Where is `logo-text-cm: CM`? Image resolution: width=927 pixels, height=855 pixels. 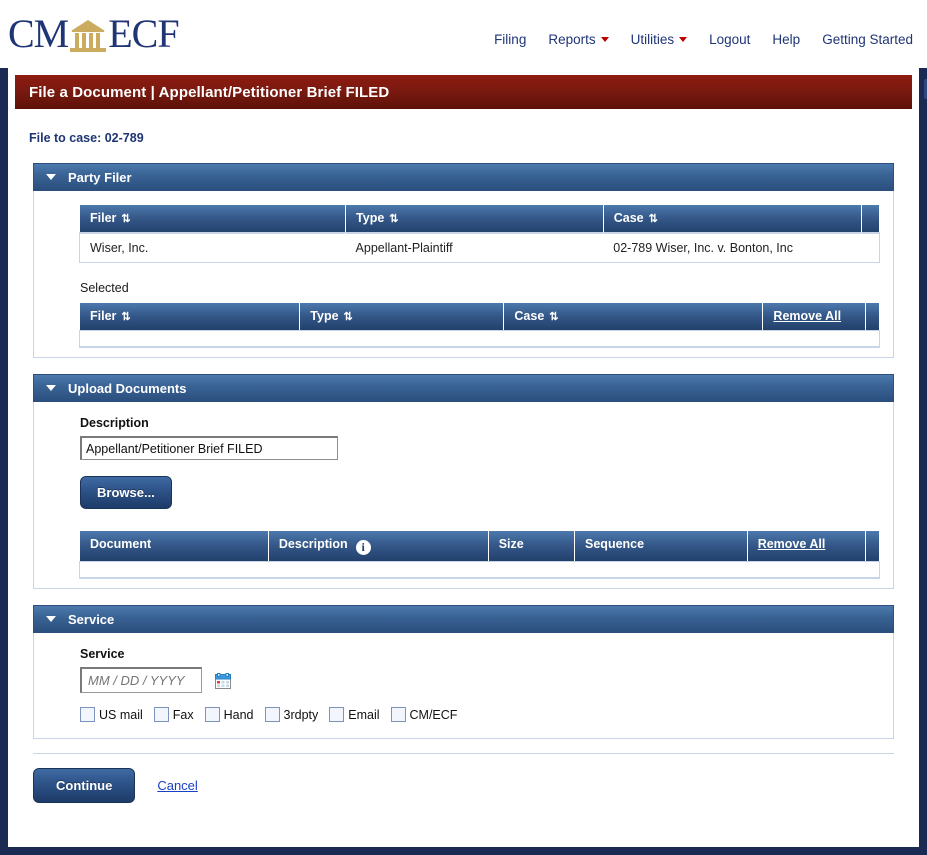 logo-text-cm: CM is located at coordinates (38, 33).